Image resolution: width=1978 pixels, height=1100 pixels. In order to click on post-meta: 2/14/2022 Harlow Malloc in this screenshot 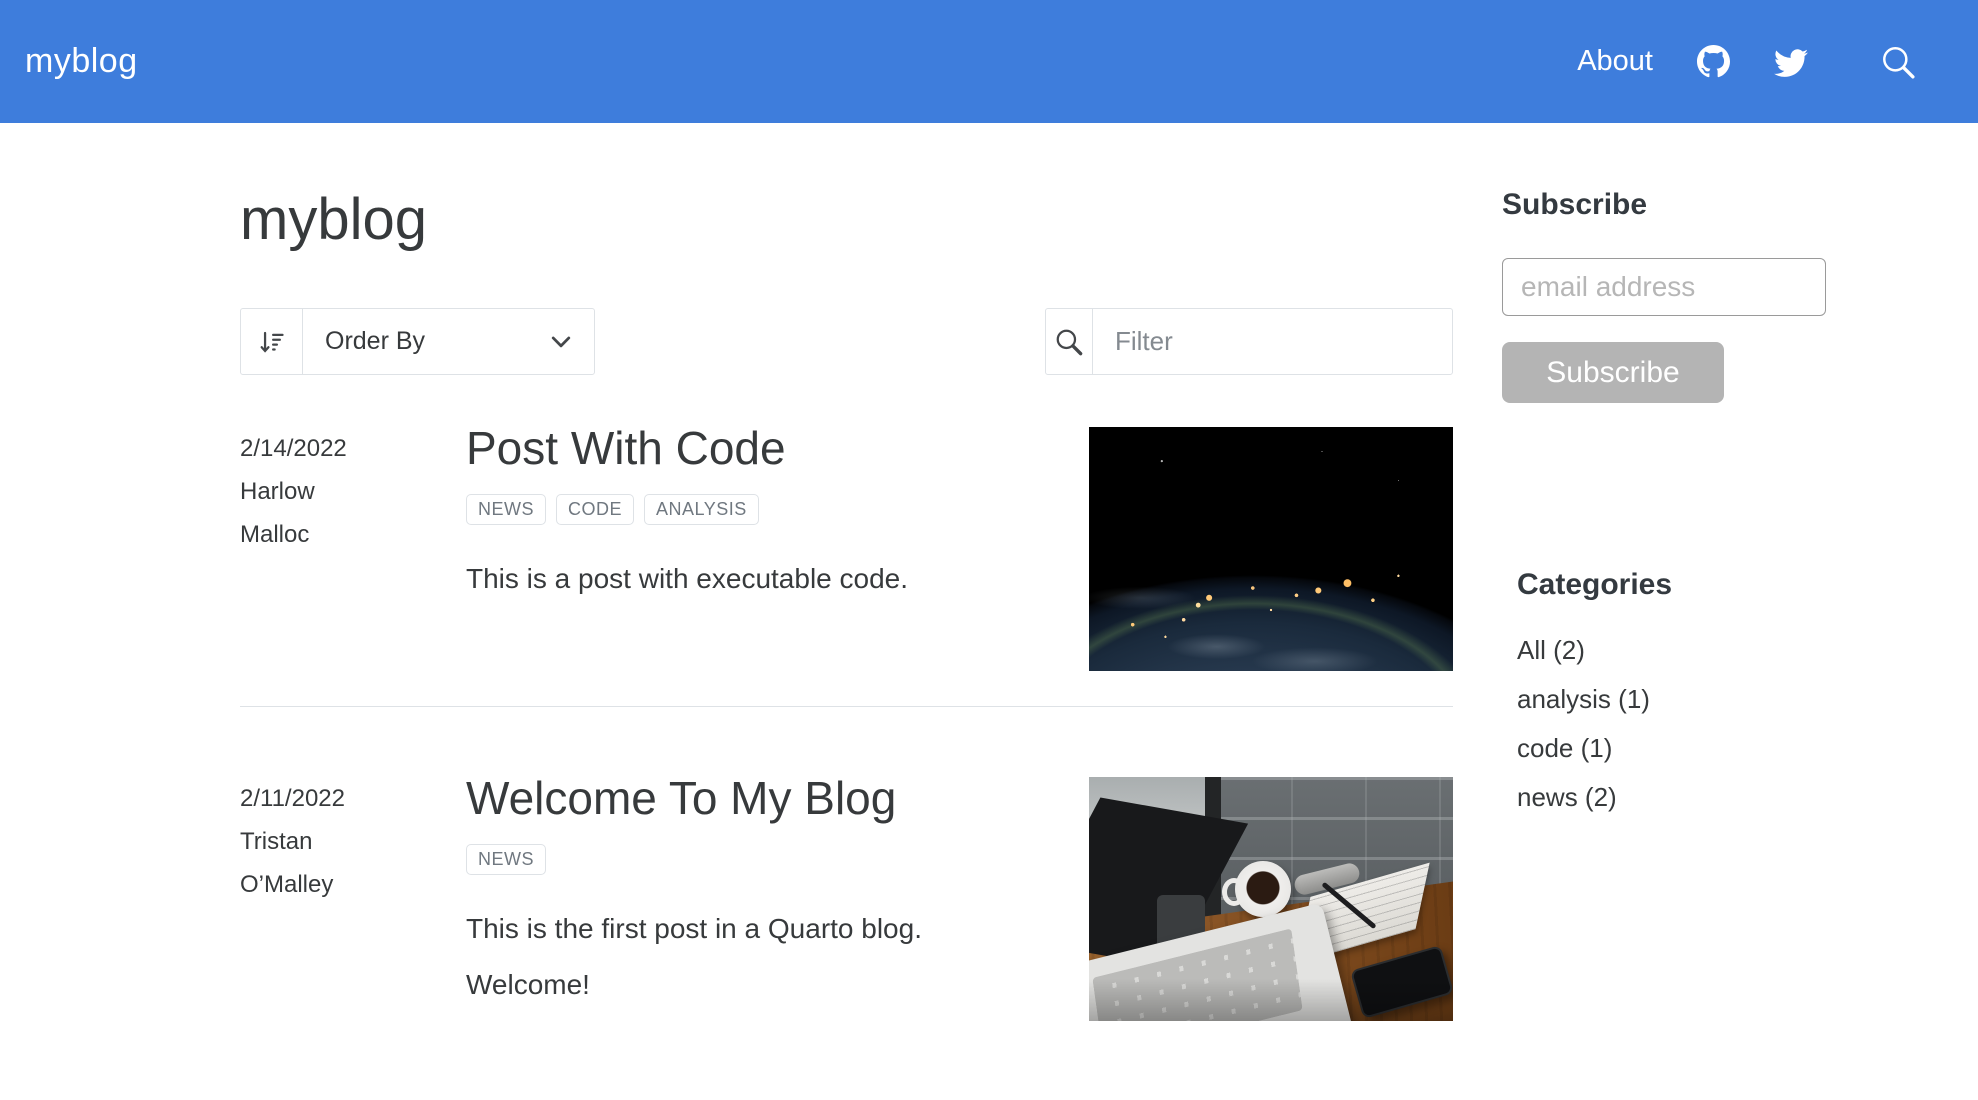, I will do `click(353, 549)`.